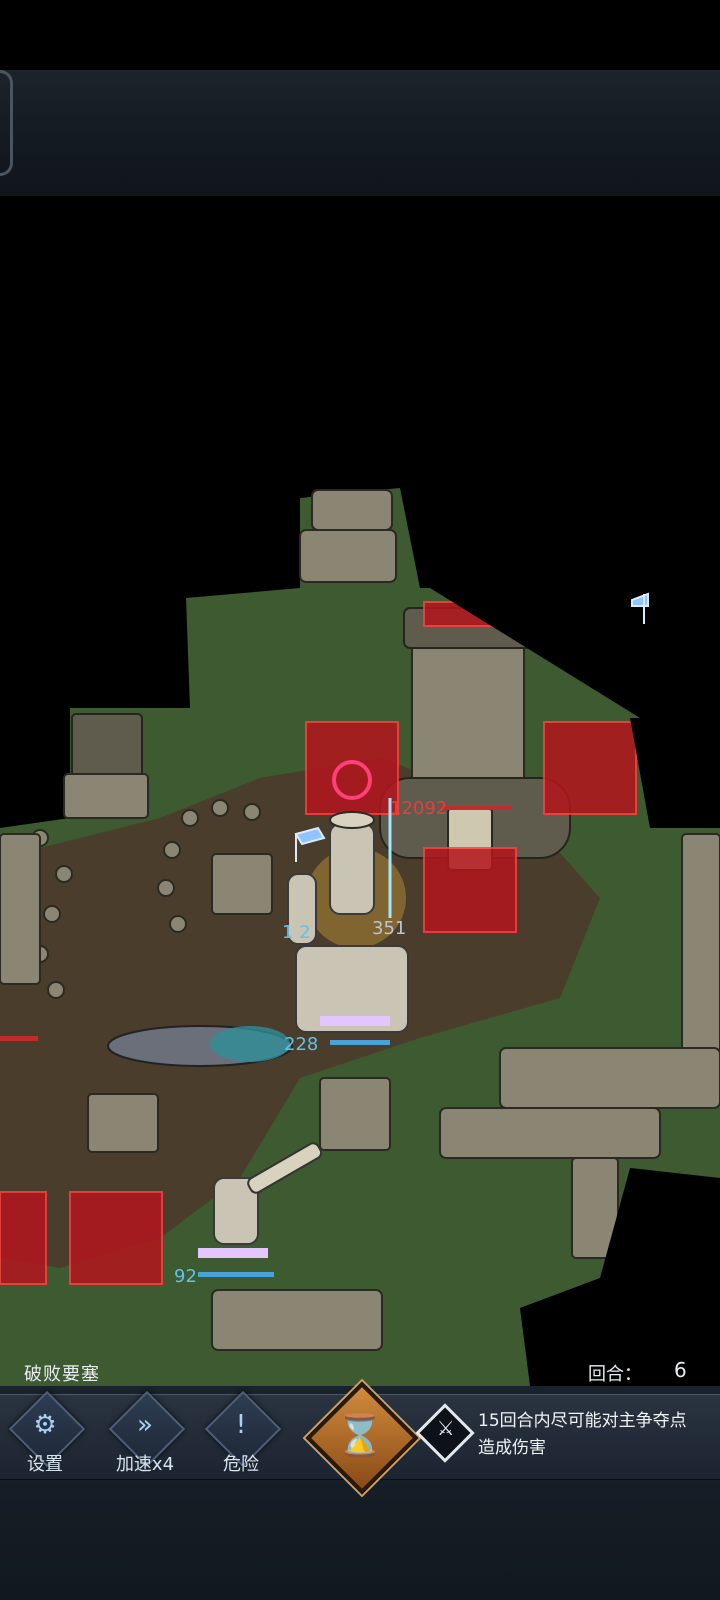 This screenshot has width=720, height=1600. Describe the element at coordinates (615, 1374) in the screenshot. I see `round-label: 回合：` at that location.